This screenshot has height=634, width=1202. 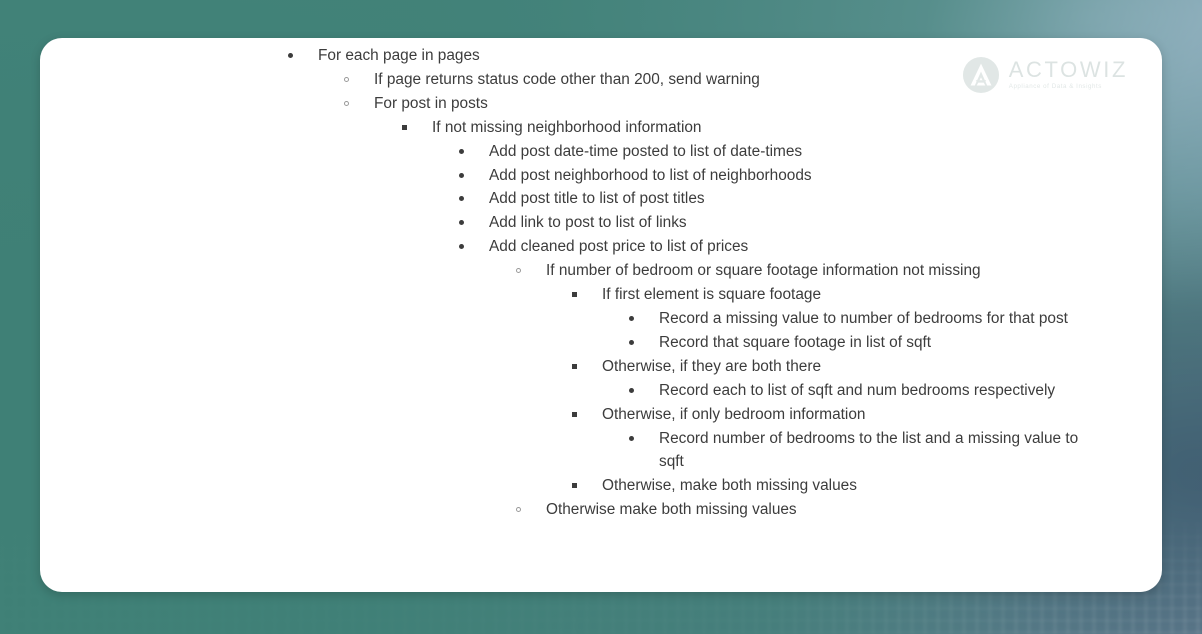 I want to click on outline-item-text: Otherwise, if they are both there, so click(x=712, y=366).